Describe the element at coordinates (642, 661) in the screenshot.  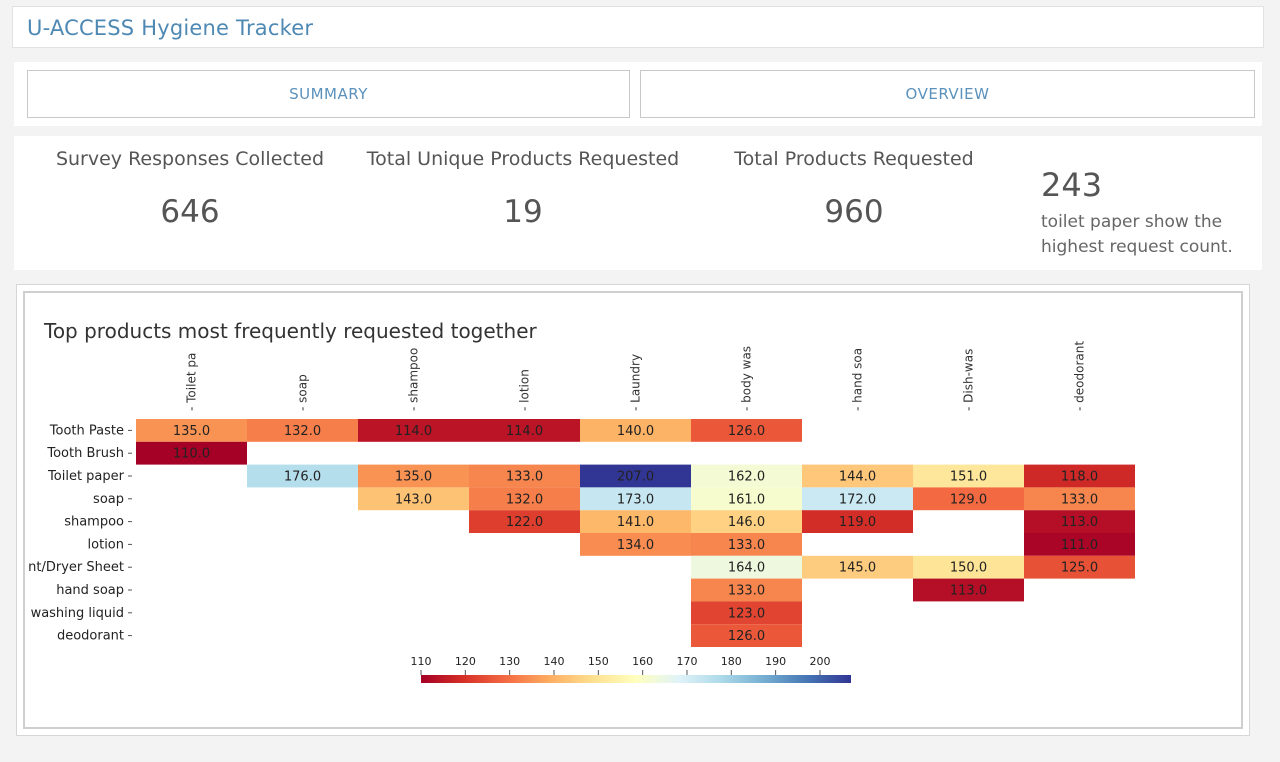
I see `colorbar-tick-label: 160` at that location.